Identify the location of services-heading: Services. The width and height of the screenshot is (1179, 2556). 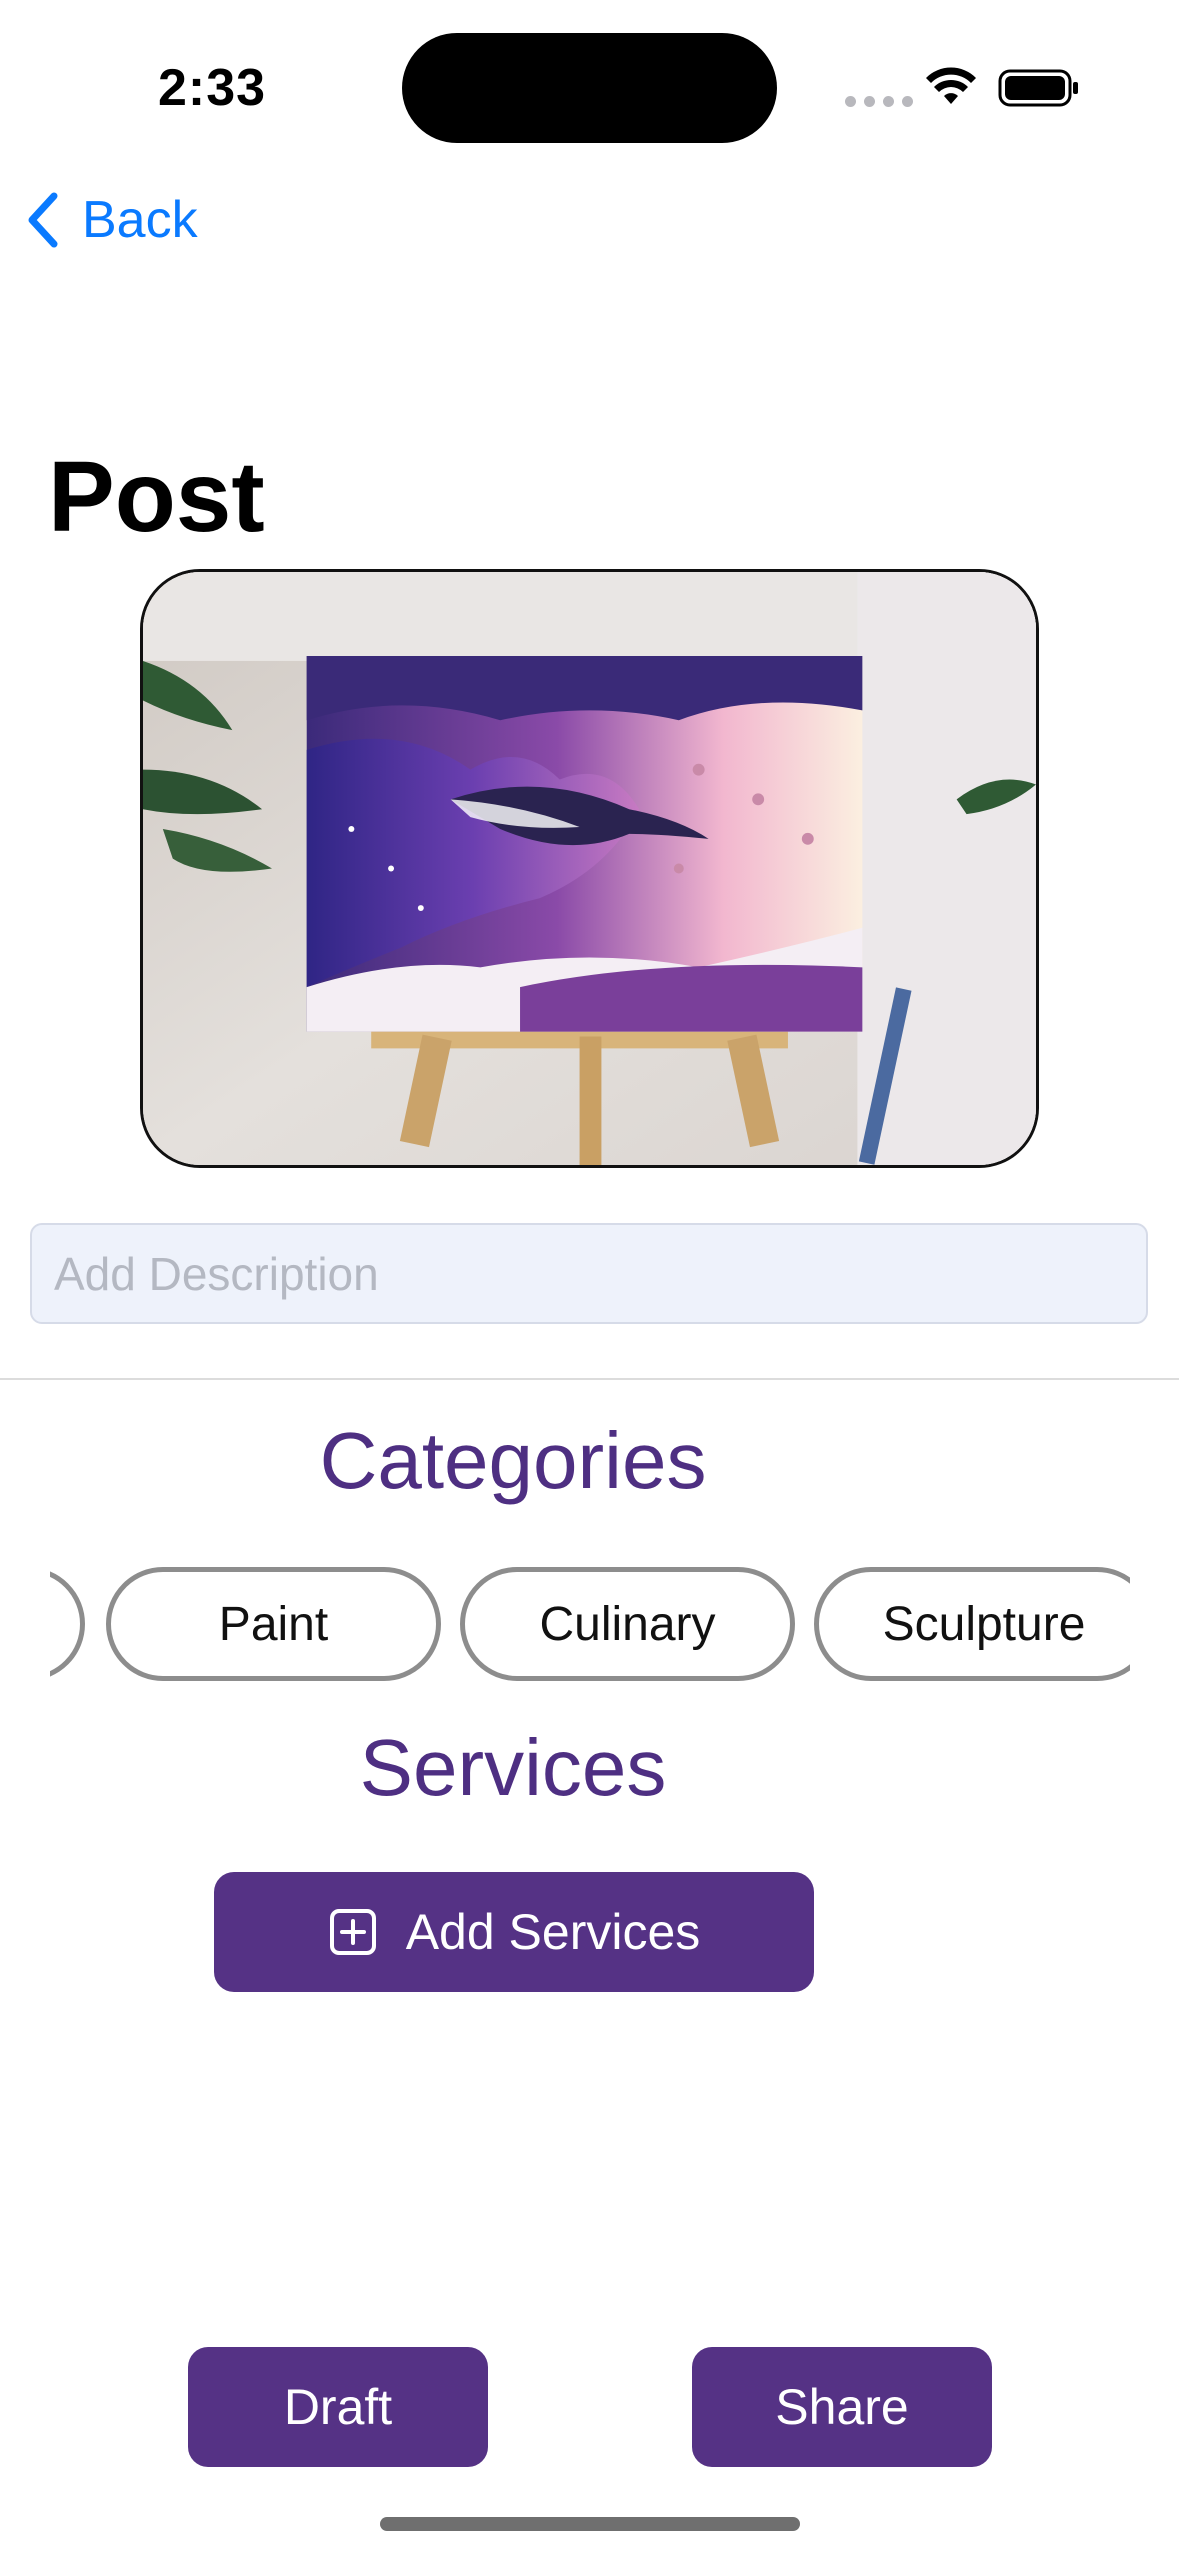
(513, 1767).